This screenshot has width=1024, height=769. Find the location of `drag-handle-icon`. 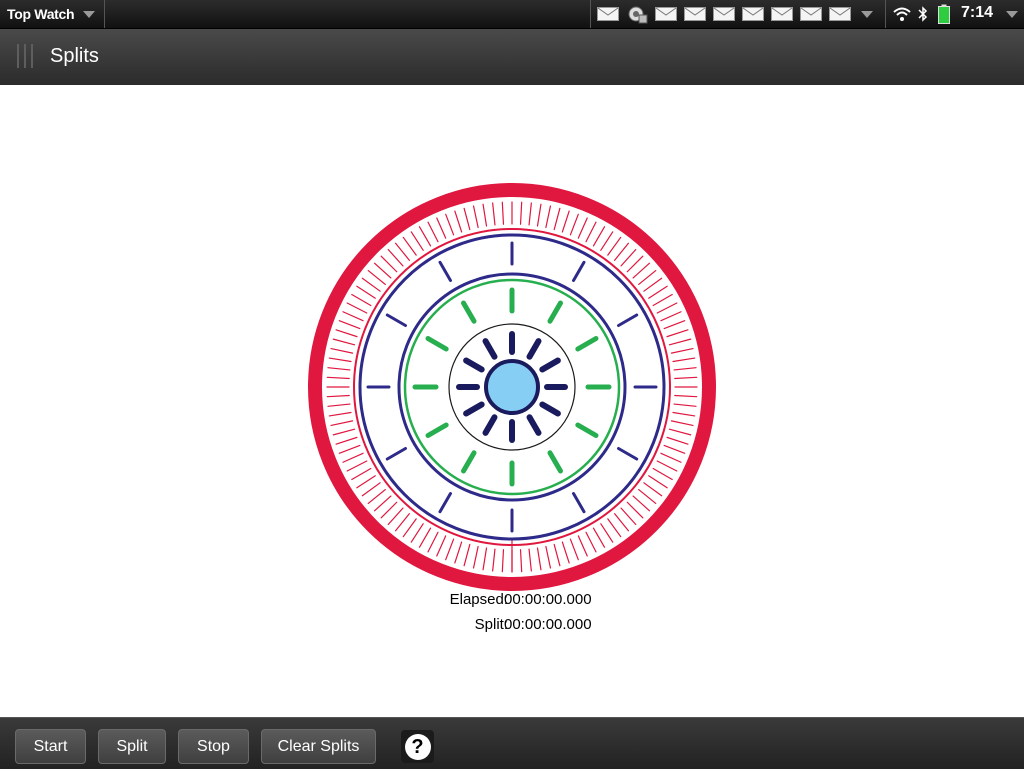

drag-handle-icon is located at coordinates (26, 56).